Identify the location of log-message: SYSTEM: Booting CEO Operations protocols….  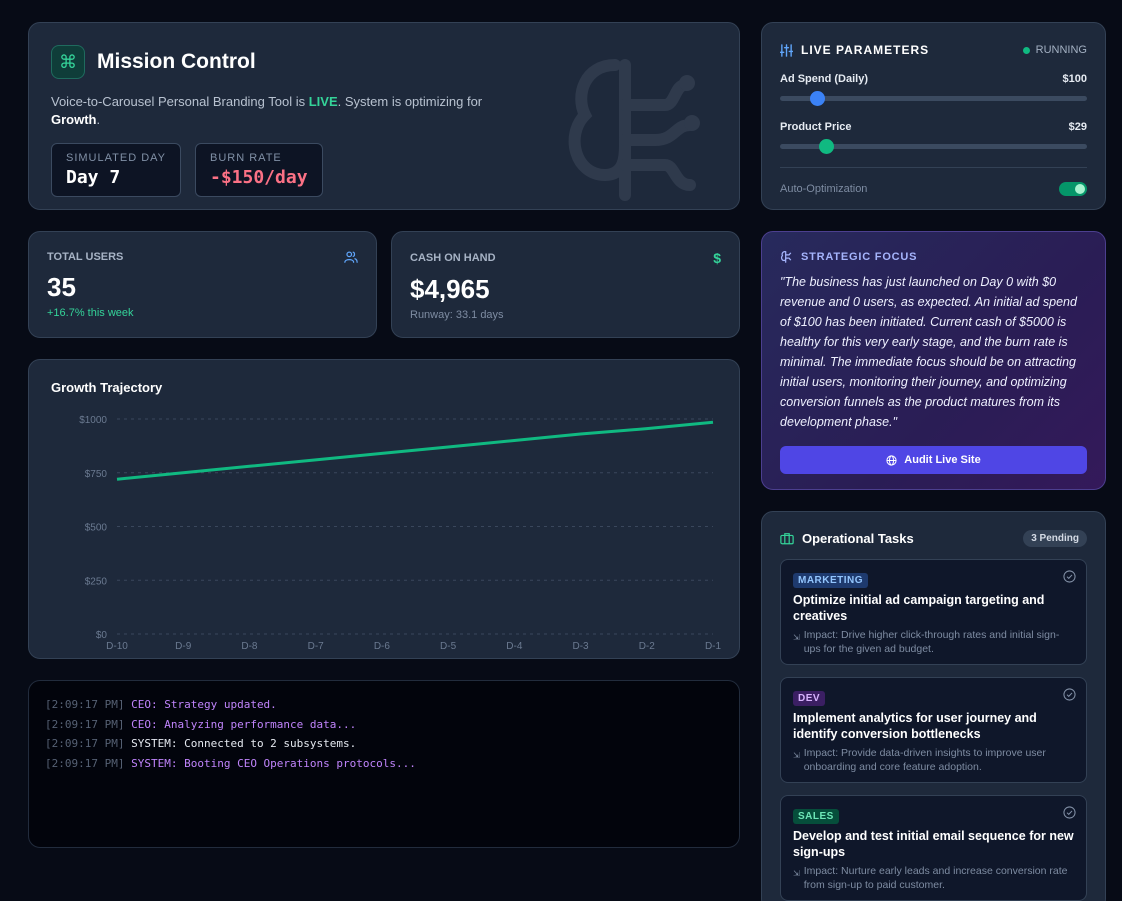
(273, 763).